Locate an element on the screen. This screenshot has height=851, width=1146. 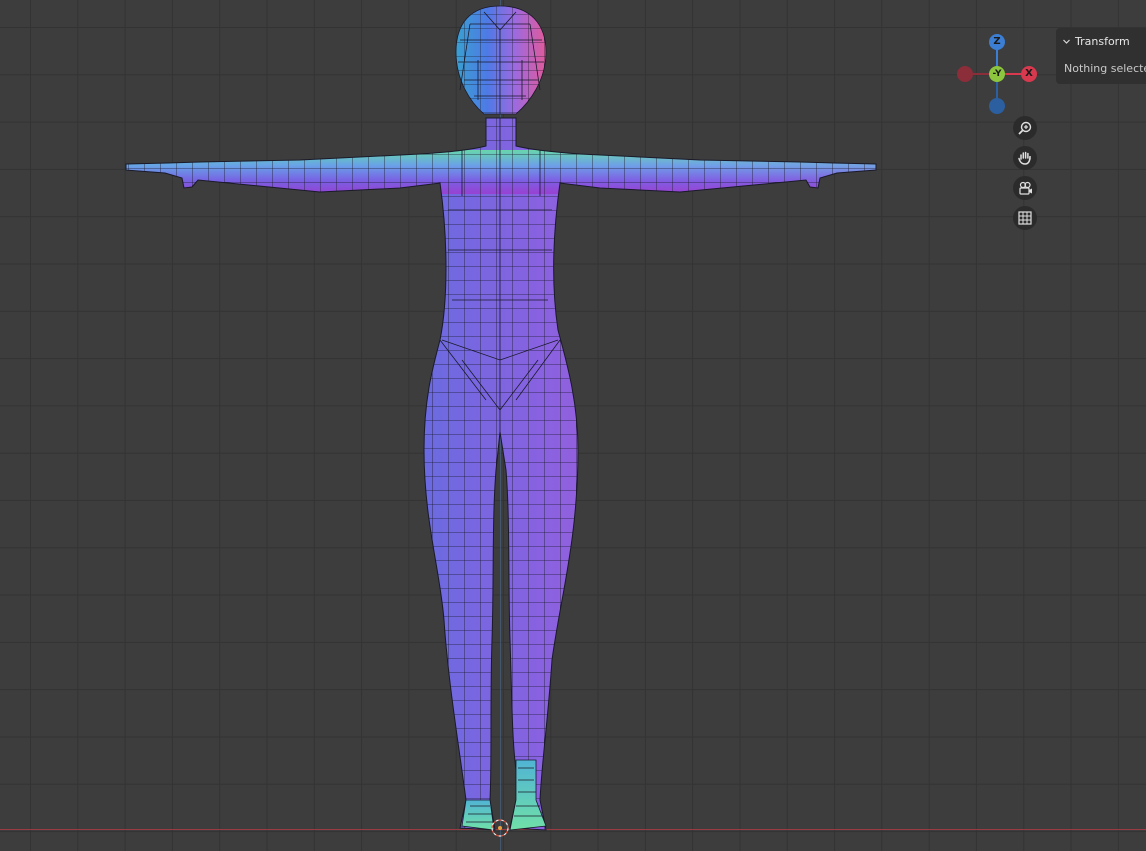
camera-icon is located at coordinates (1025, 188).